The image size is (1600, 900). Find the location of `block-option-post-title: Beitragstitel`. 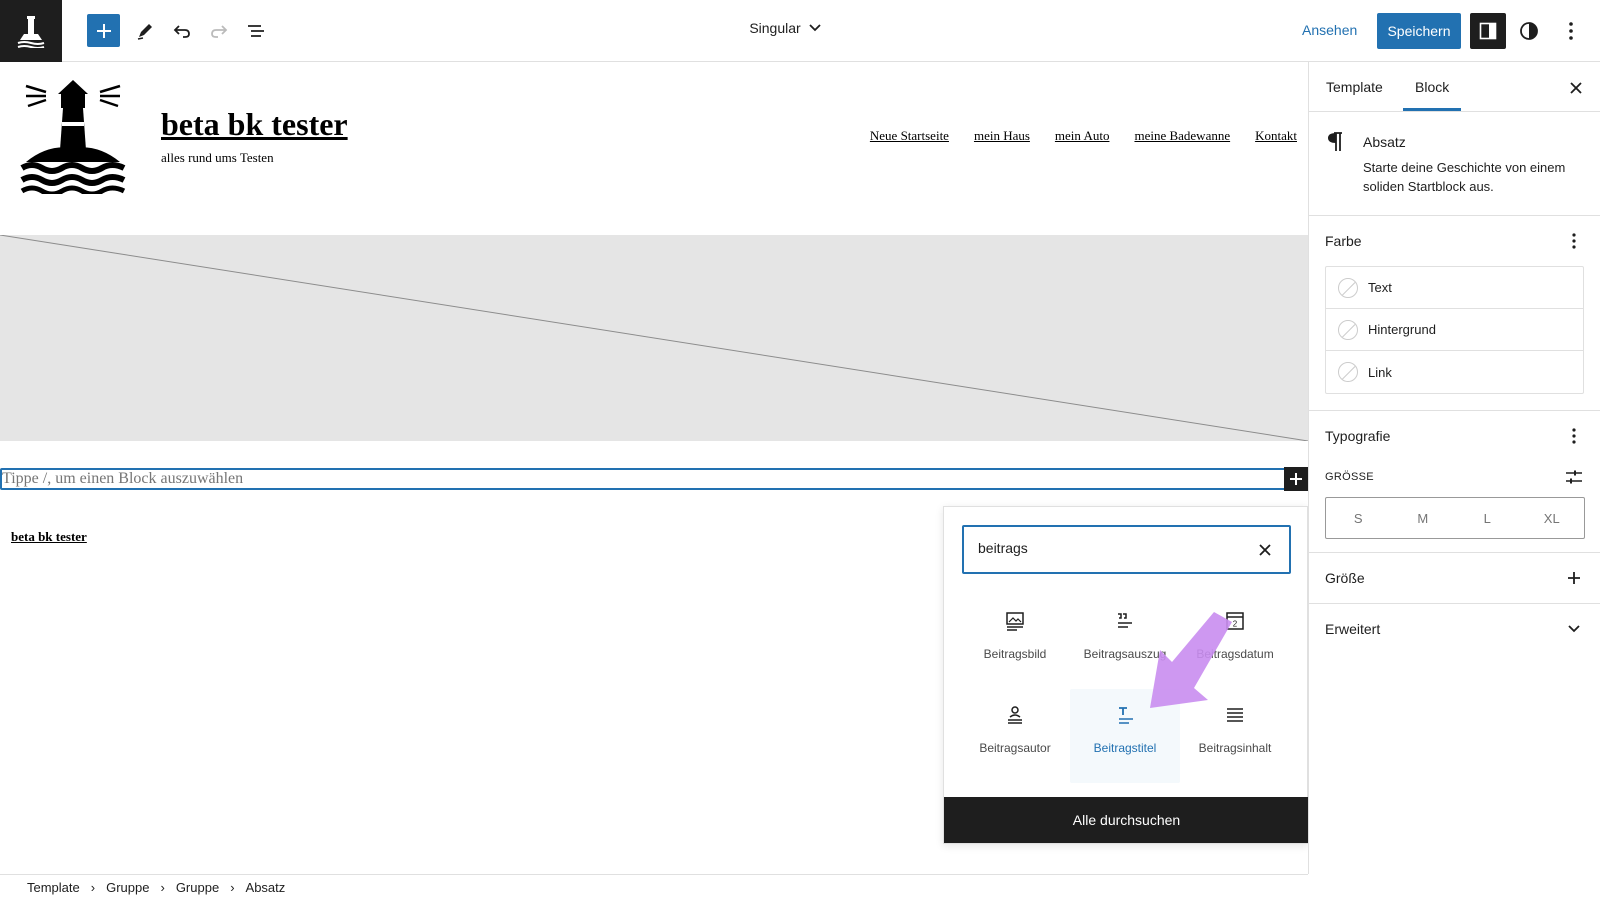

block-option-post-title: Beitragstitel is located at coordinates (1125, 736).